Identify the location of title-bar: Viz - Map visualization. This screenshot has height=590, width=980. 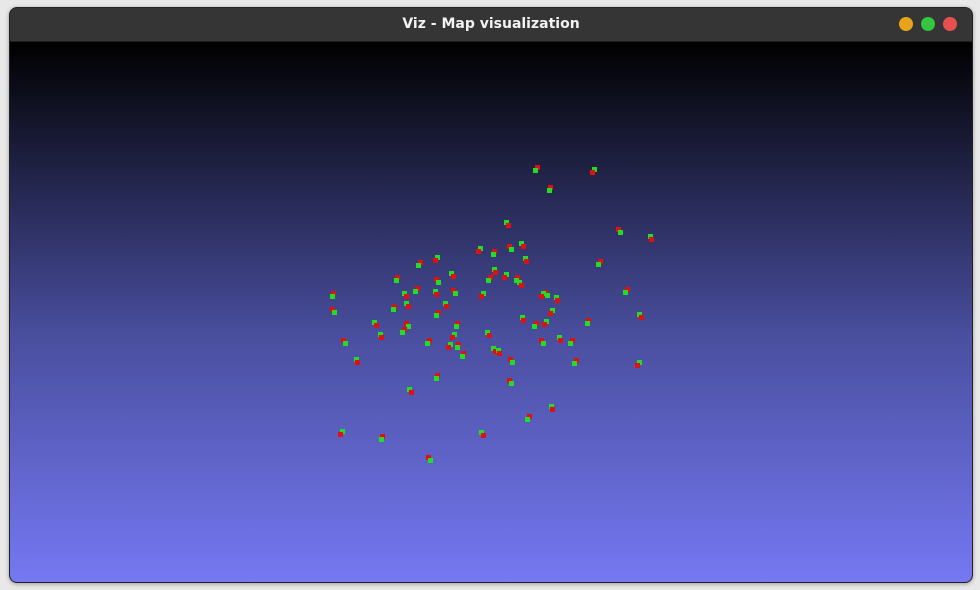
(491, 25).